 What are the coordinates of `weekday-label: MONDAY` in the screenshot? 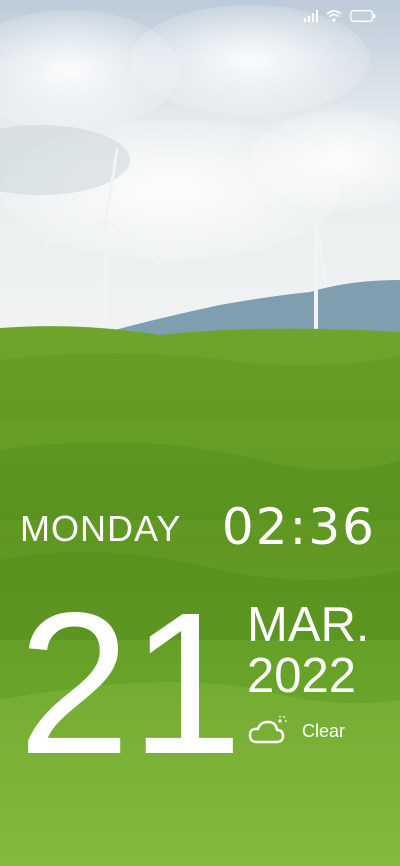 It's located at (101, 528).